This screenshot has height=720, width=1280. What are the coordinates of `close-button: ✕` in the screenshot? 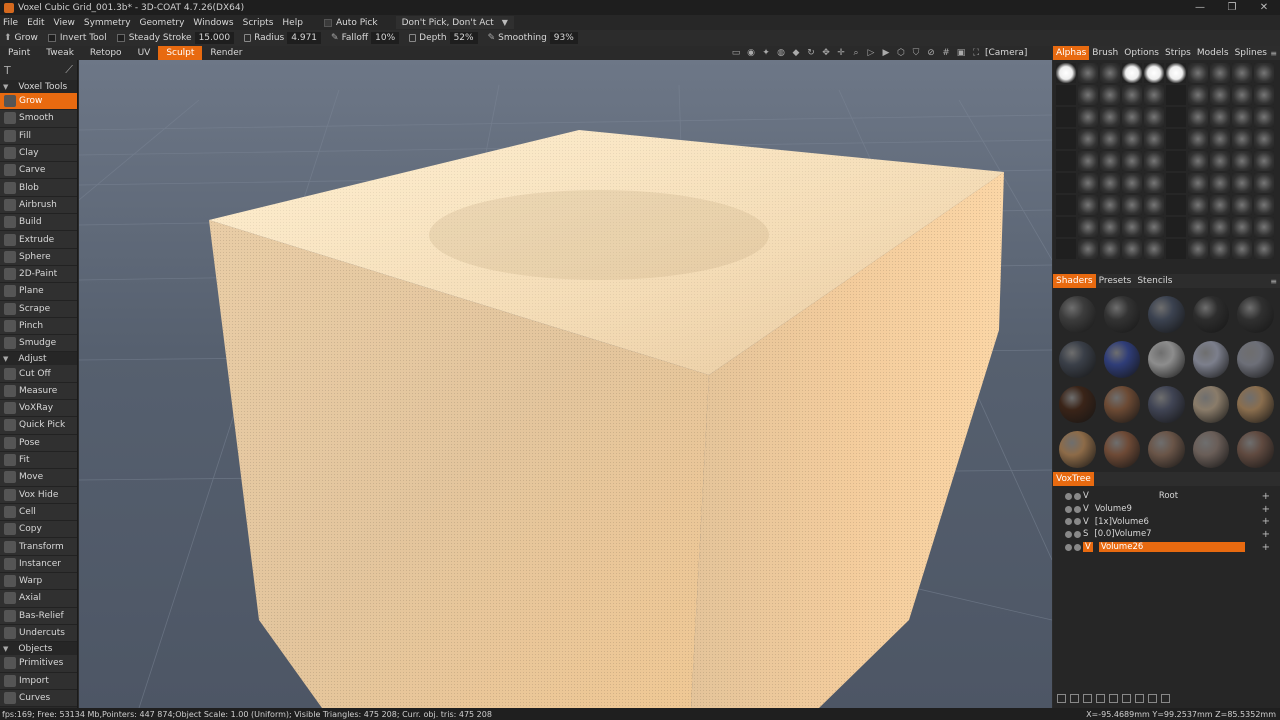 It's located at (1264, 7).